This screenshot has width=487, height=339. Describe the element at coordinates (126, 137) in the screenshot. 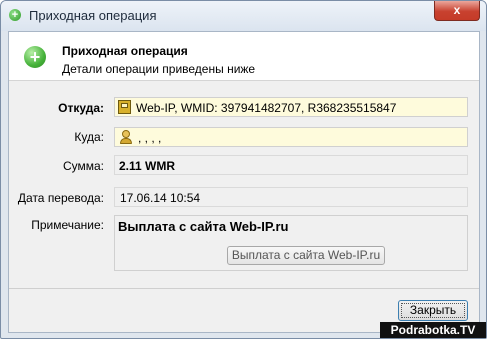

I see `person-icon` at that location.